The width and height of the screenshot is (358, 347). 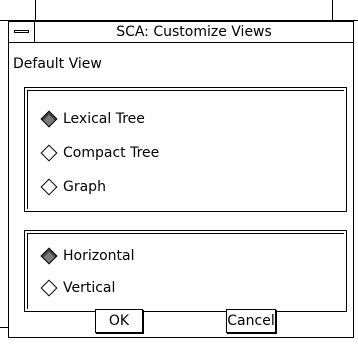 What do you see at coordinates (194, 32) in the screenshot?
I see `window-title: SCA: Customize Views` at bounding box center [194, 32].